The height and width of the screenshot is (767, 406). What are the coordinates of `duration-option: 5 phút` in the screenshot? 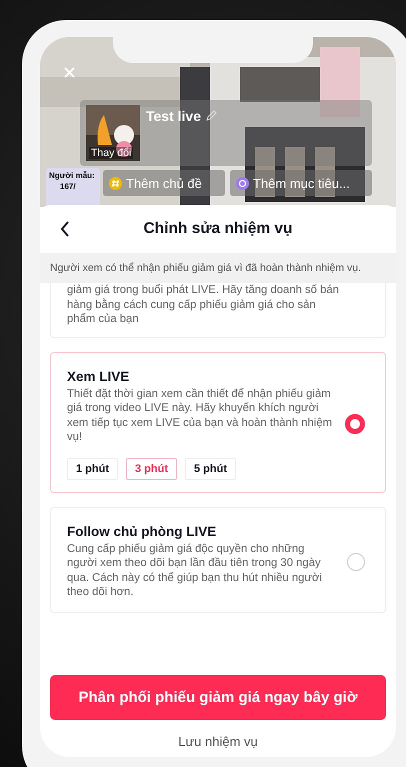 It's located at (210, 469).